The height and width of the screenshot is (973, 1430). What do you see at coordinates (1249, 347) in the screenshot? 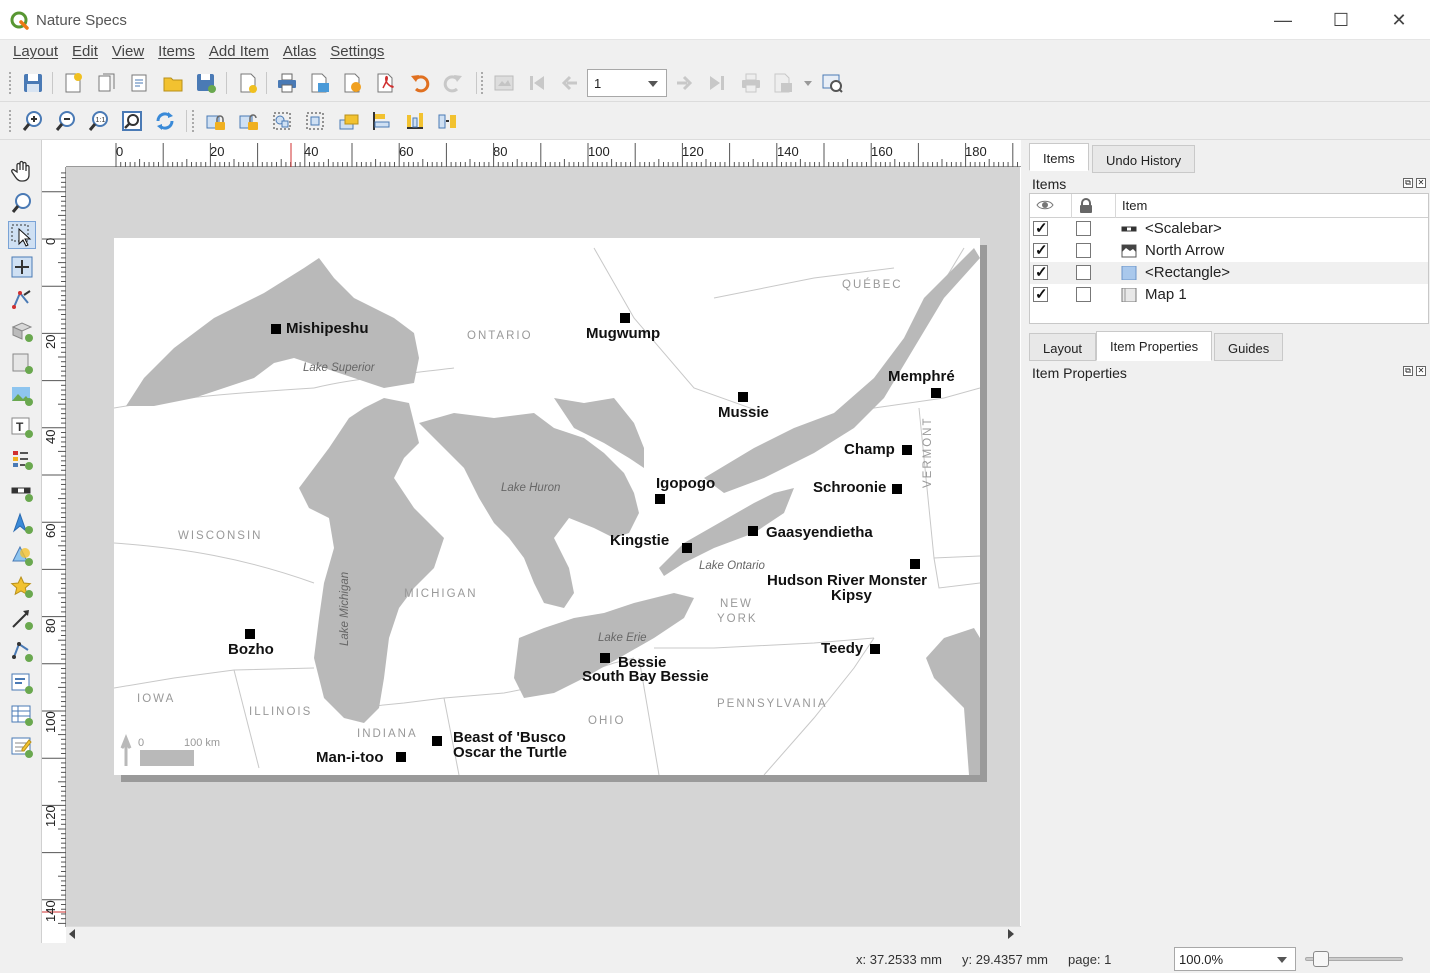
I see `tab-guides: Guides` at bounding box center [1249, 347].